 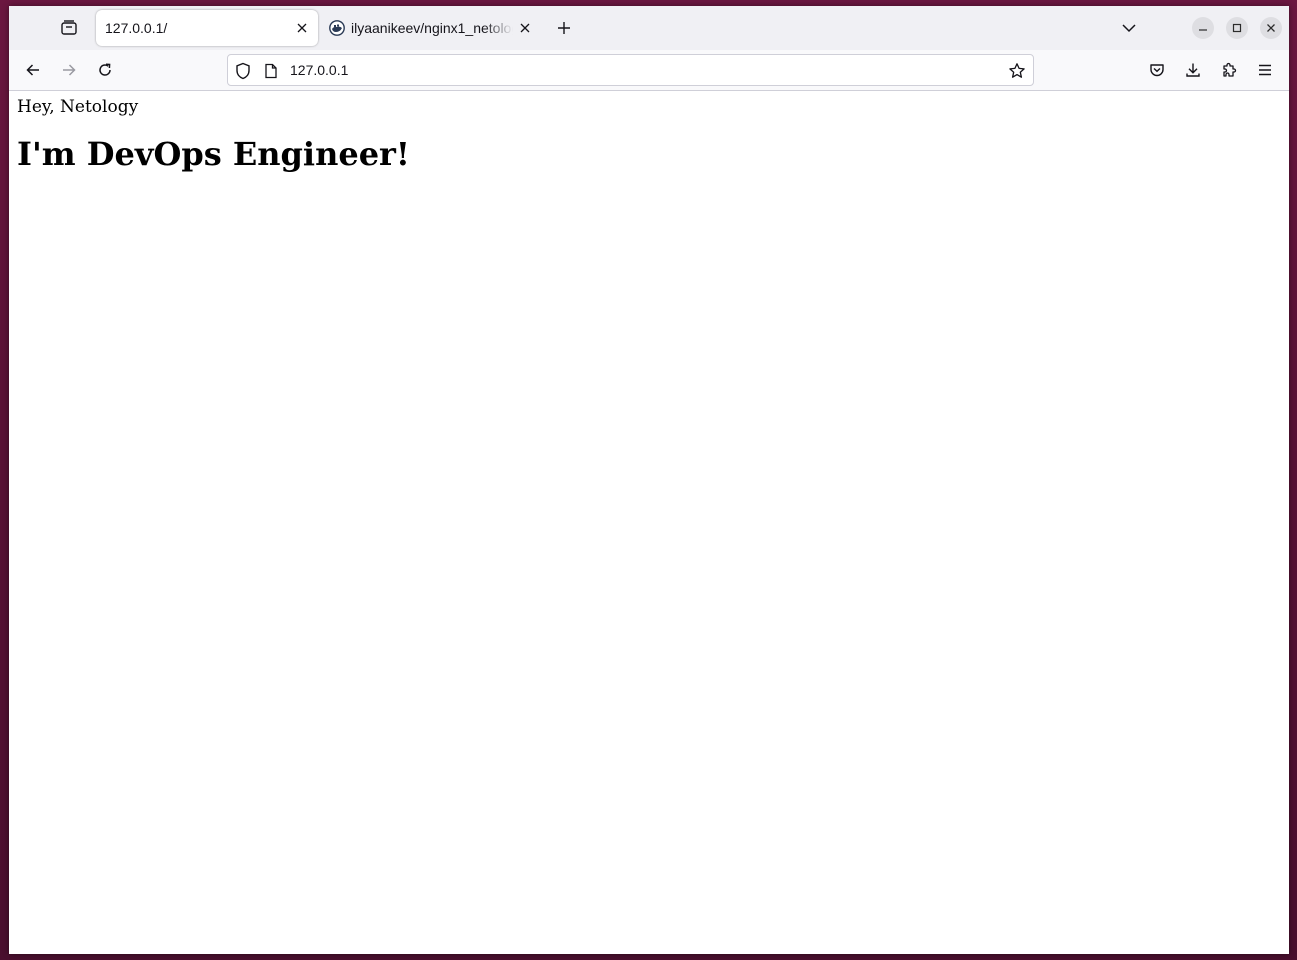 I want to click on address-bar: 127.0.0.1, so click(x=630, y=70).